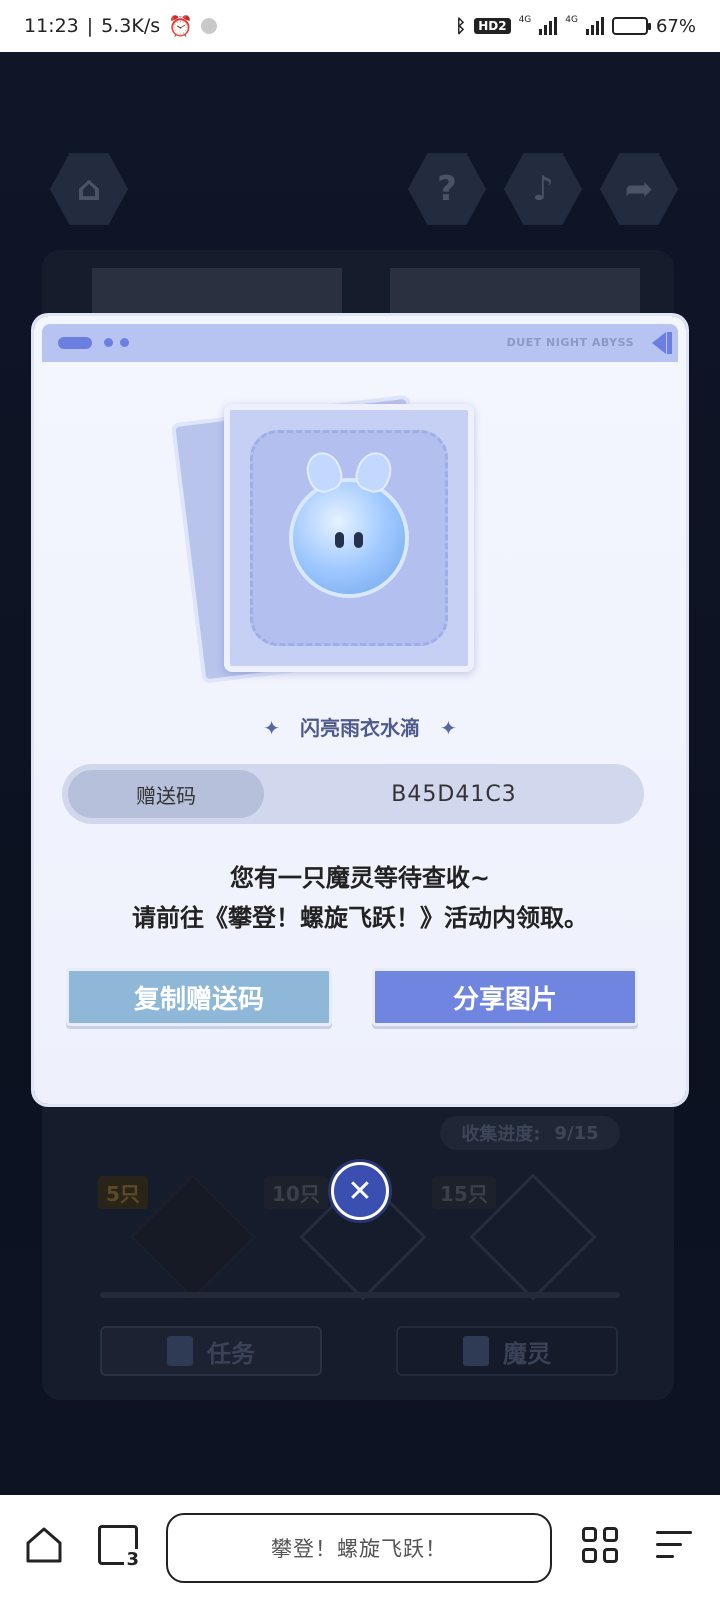 The width and height of the screenshot is (720, 1601). I want to click on status-time: 11:23, so click(51, 26).